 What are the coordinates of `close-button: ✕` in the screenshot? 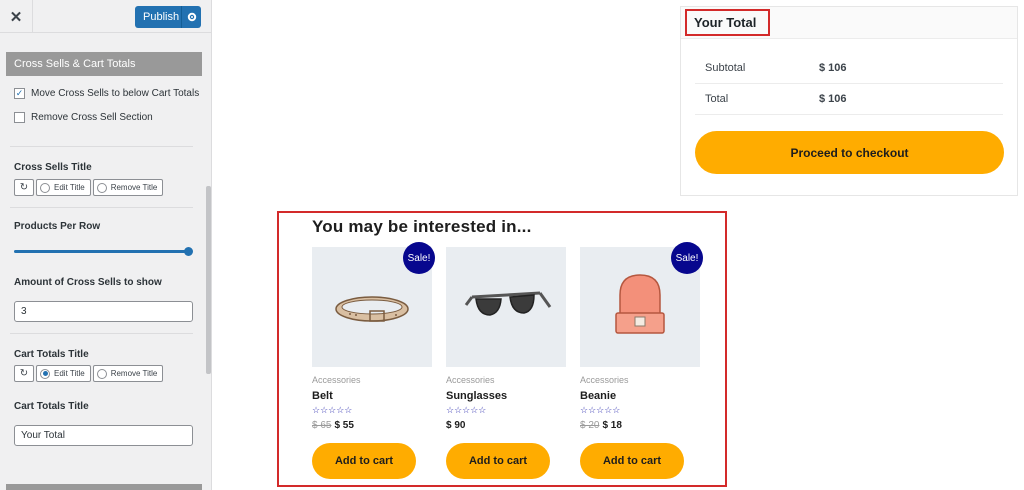 It's located at (16, 16).